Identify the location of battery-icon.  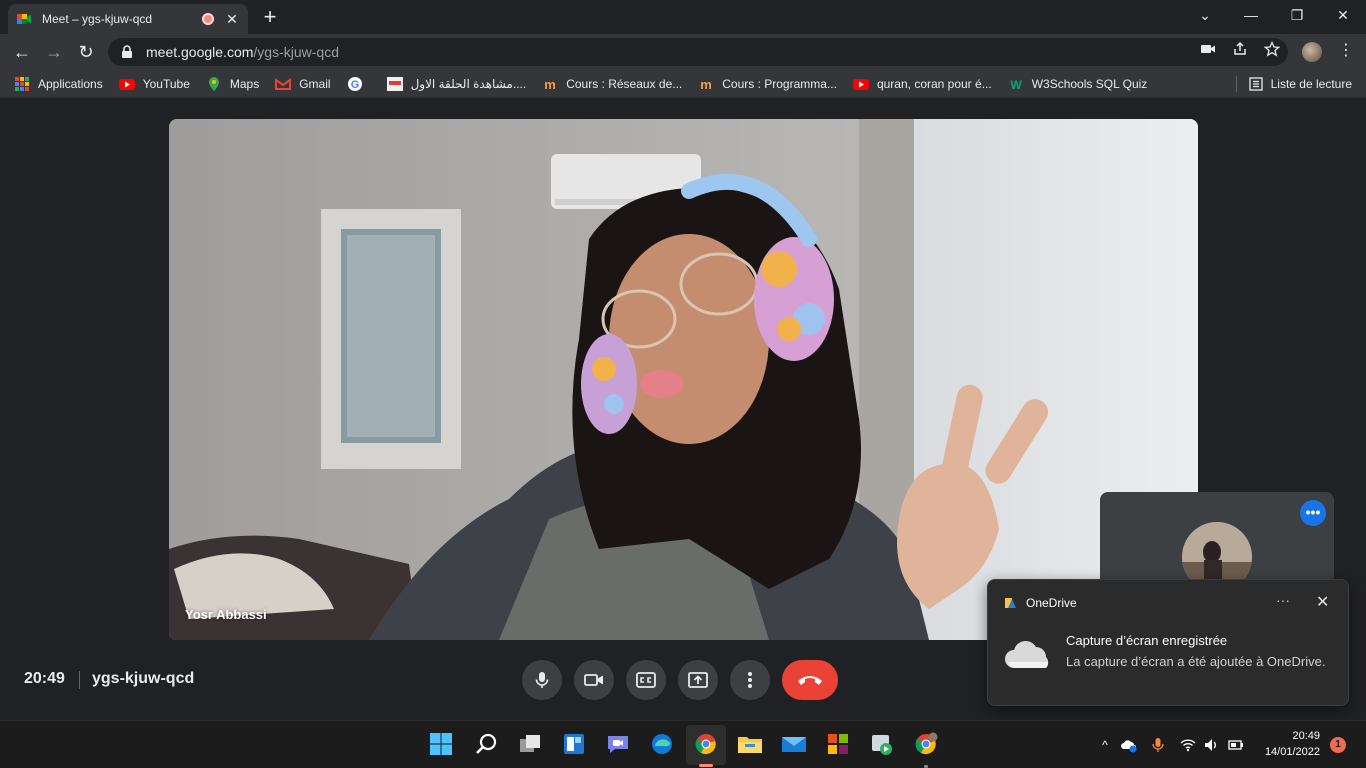
(1236, 745).